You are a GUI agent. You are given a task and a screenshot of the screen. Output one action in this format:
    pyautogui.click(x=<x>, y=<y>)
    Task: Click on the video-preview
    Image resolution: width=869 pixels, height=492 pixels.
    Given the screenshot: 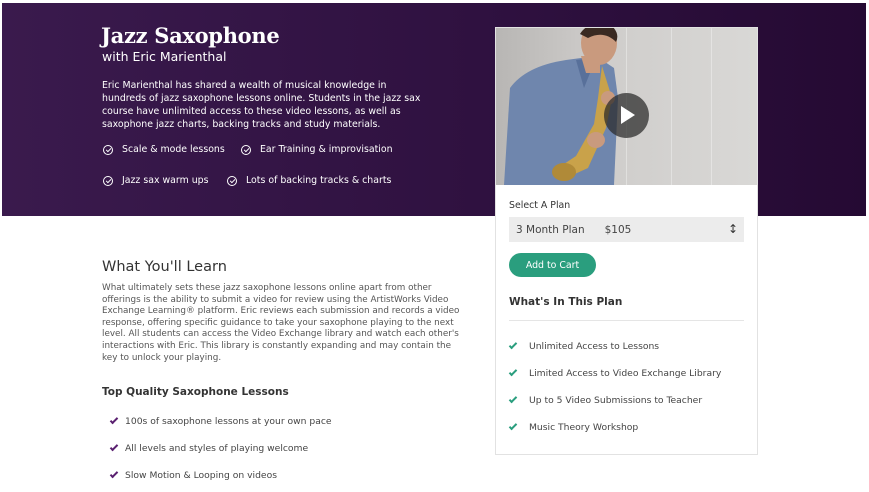 What is the action you would take?
    pyautogui.click(x=626, y=106)
    